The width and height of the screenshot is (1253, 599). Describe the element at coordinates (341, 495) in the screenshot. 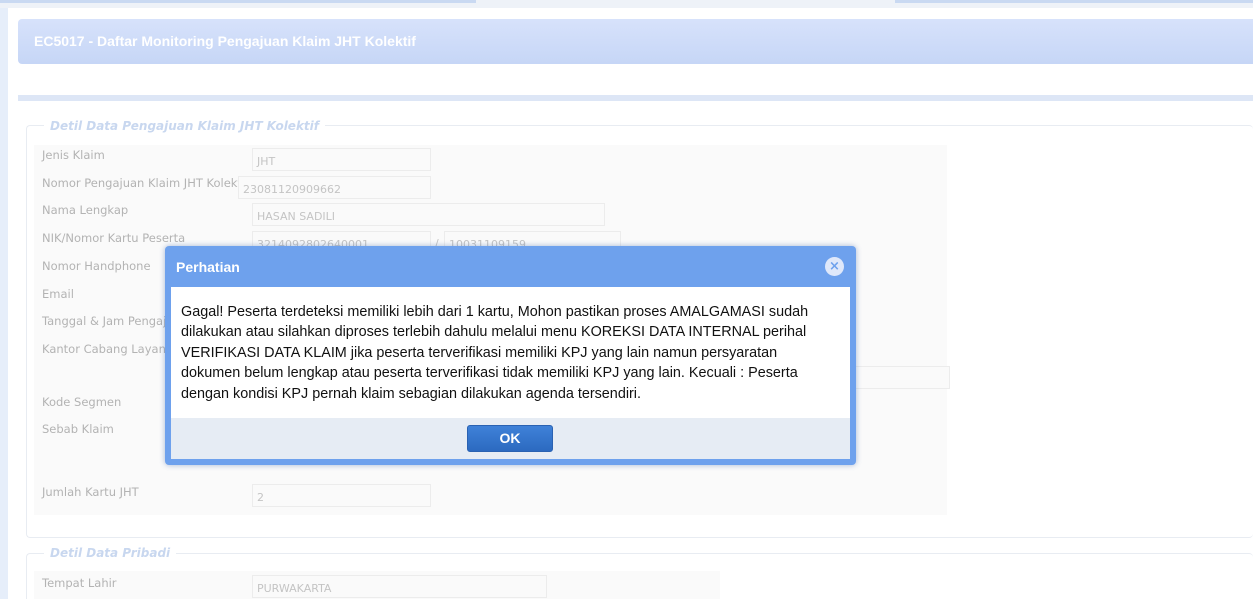

I see `field-jumlah-kartu: 2` at that location.